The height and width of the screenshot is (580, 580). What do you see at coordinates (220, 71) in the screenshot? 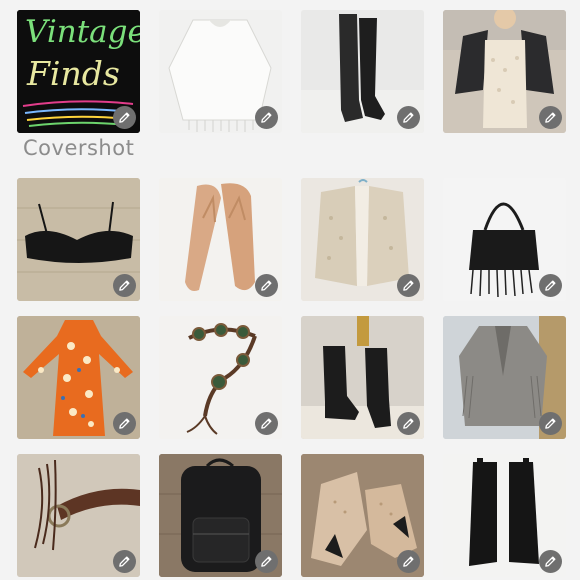
I see `white-crochet-poncho-tile` at bounding box center [220, 71].